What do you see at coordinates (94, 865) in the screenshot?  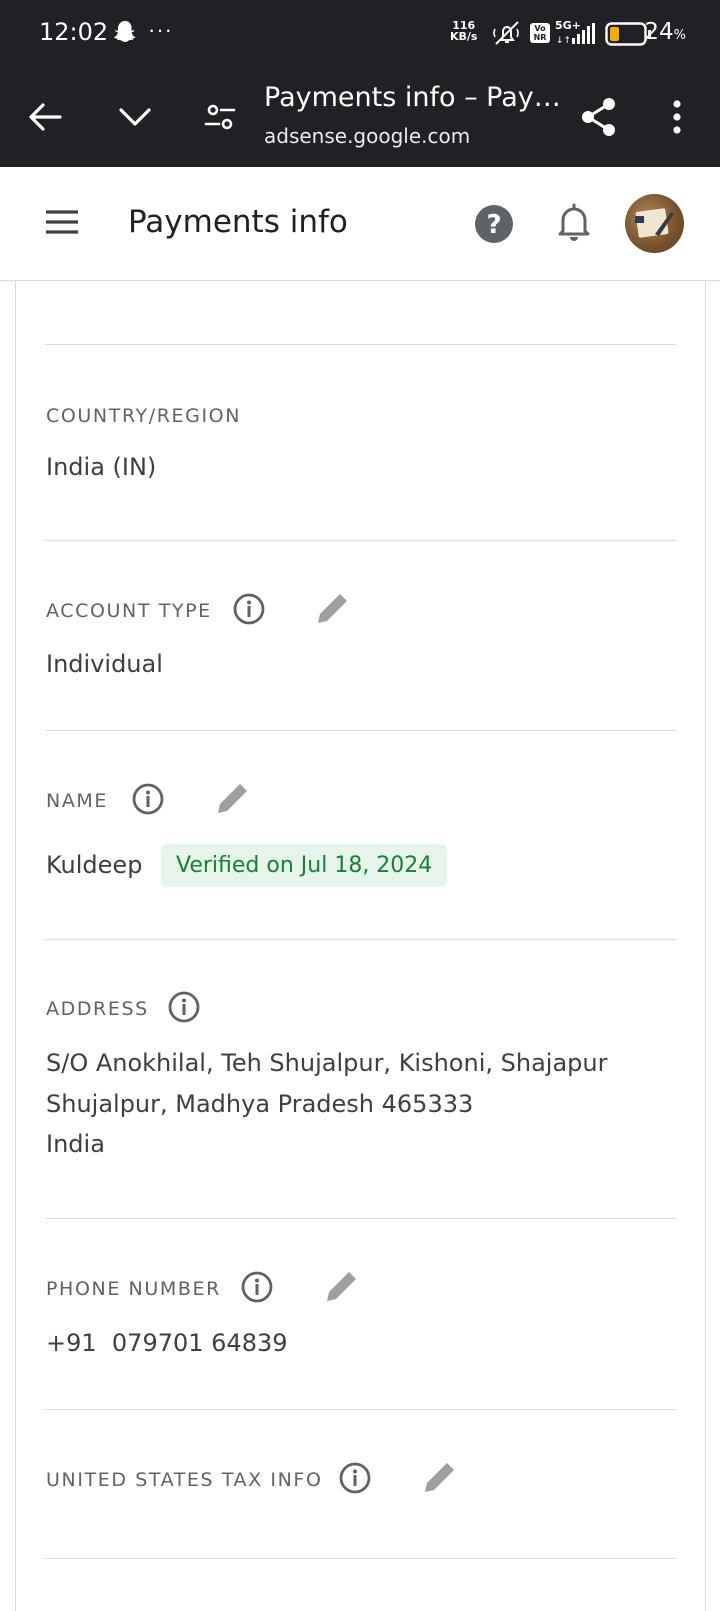 I see `name-value: Kuldeep` at bounding box center [94, 865].